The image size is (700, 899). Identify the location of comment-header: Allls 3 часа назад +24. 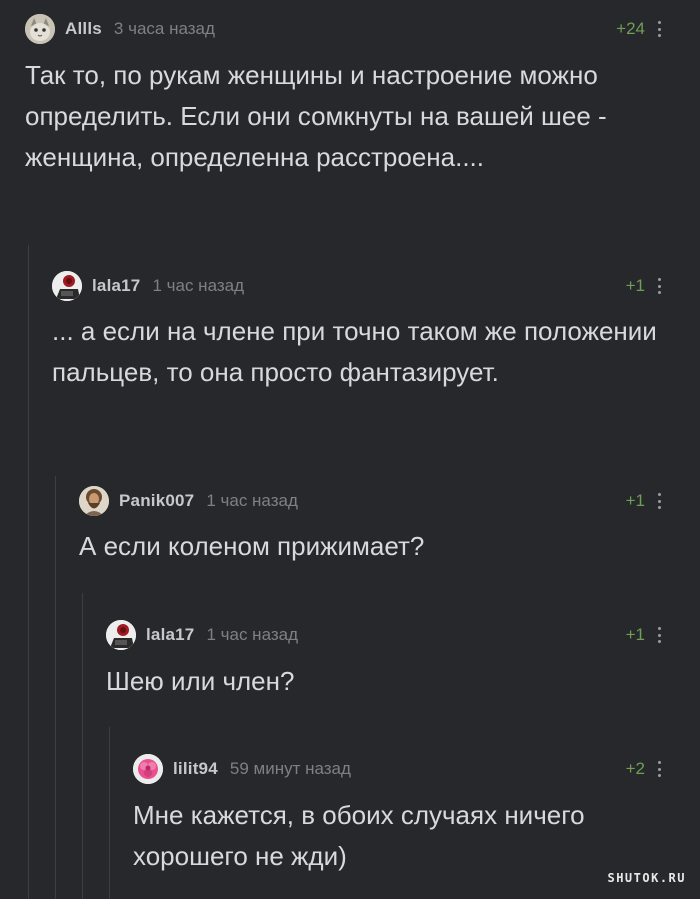
(350, 29).